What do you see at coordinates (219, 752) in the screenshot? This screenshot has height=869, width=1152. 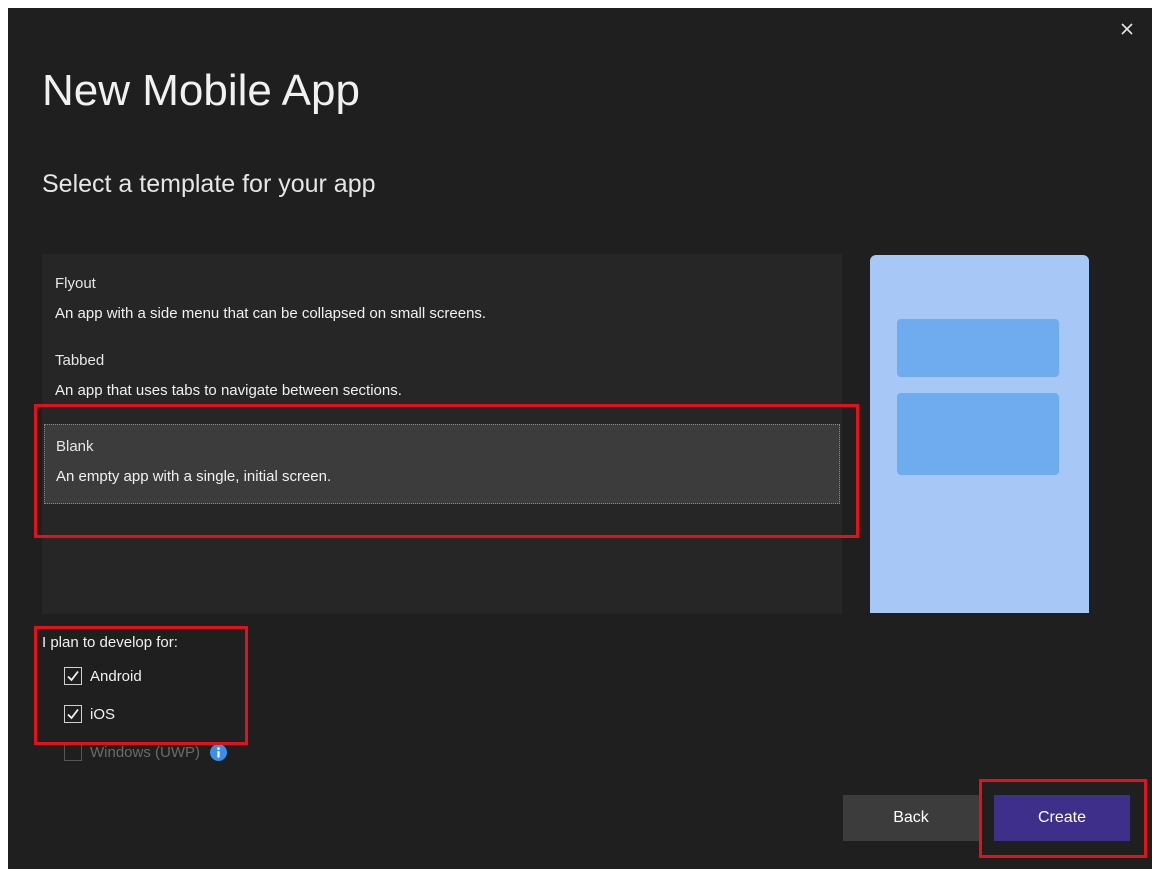 I see `info-icon` at bounding box center [219, 752].